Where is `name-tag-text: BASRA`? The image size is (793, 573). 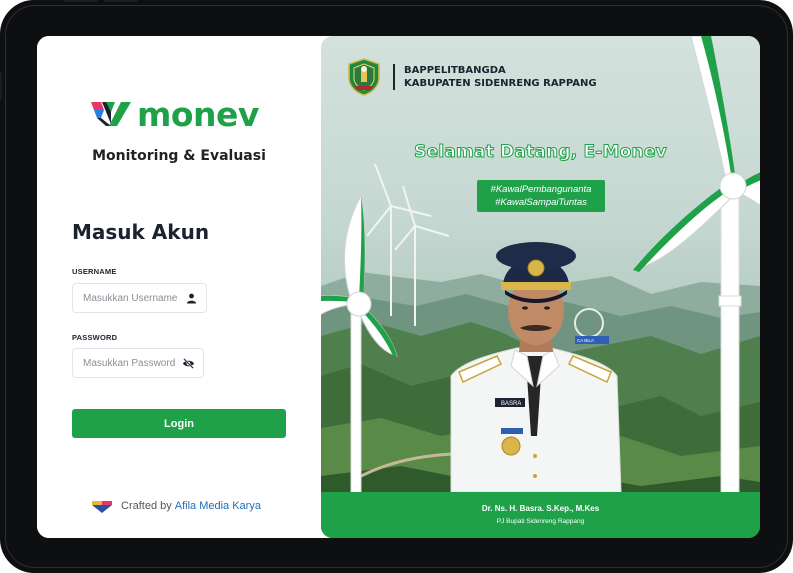
name-tag-text: BASRA is located at coordinates (511, 404).